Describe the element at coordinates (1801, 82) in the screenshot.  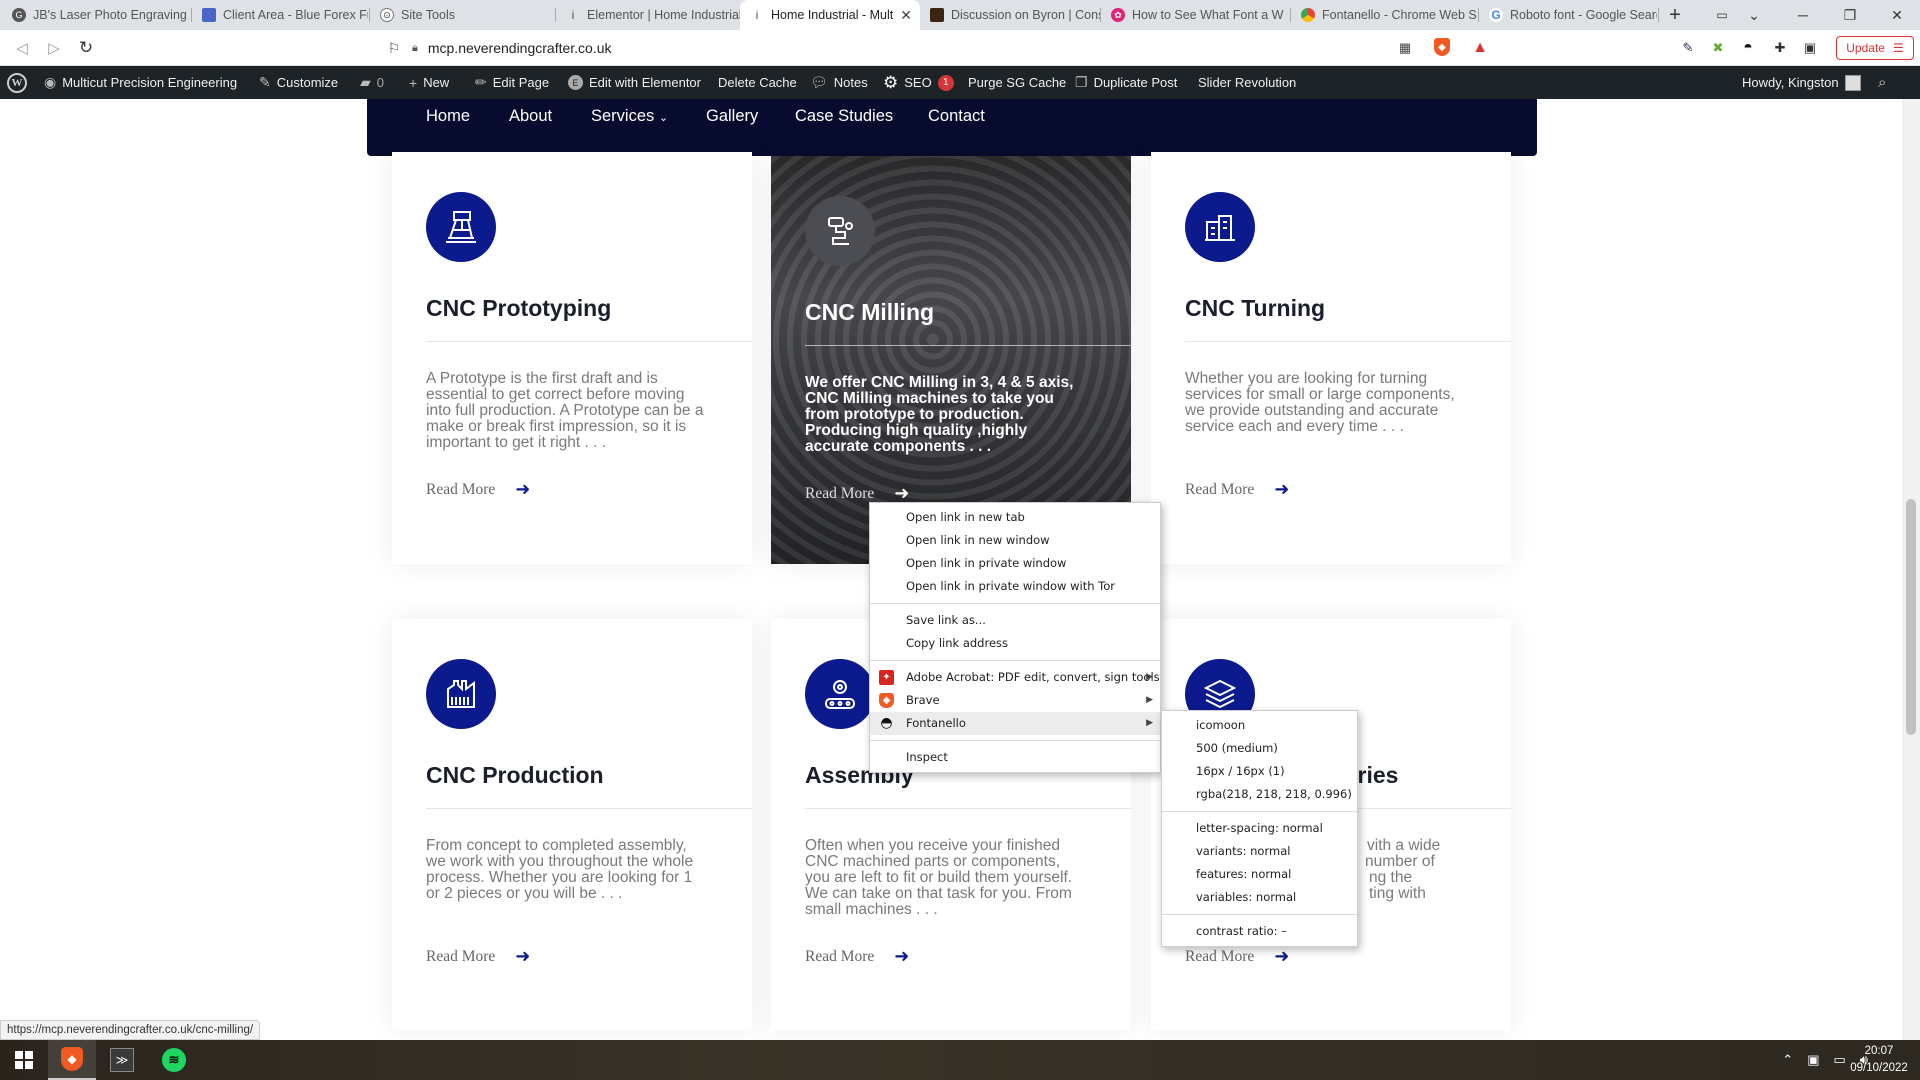
I see `account-menu: Howdy, Kingston` at that location.